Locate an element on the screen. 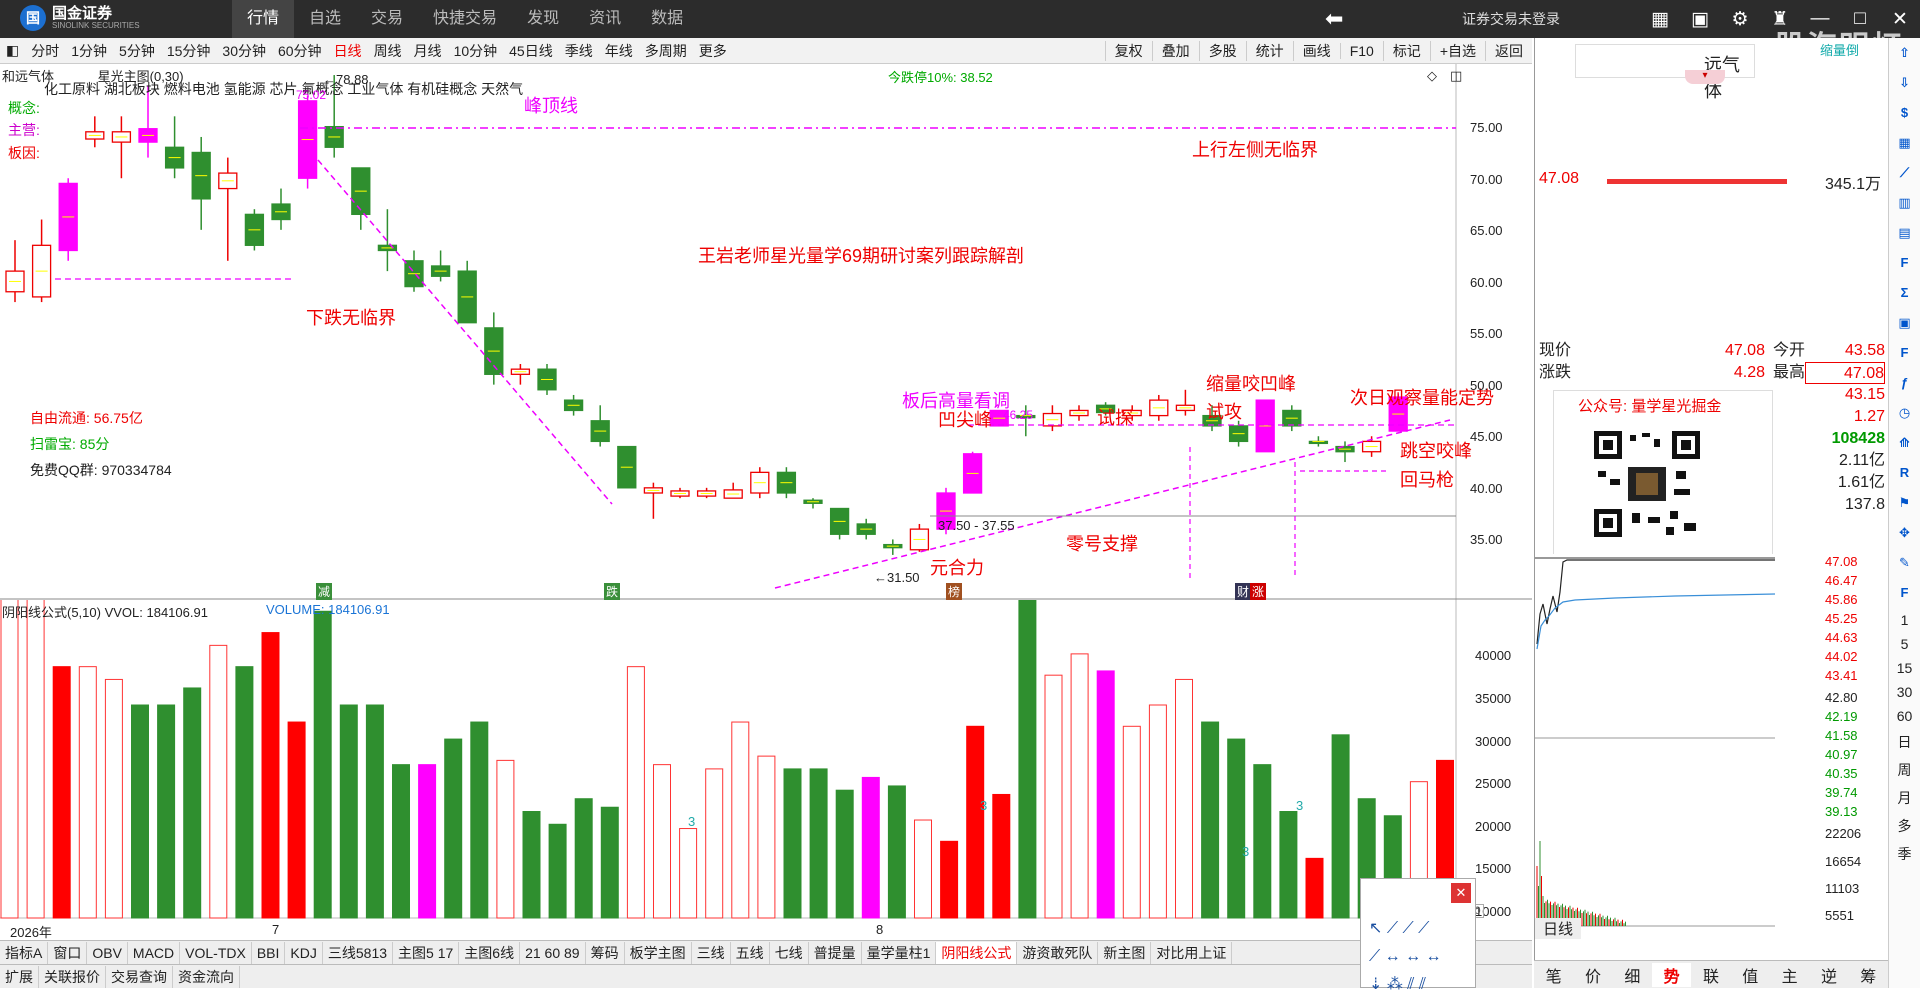  day-line-label: 日线 is located at coordinates (1558, 928).